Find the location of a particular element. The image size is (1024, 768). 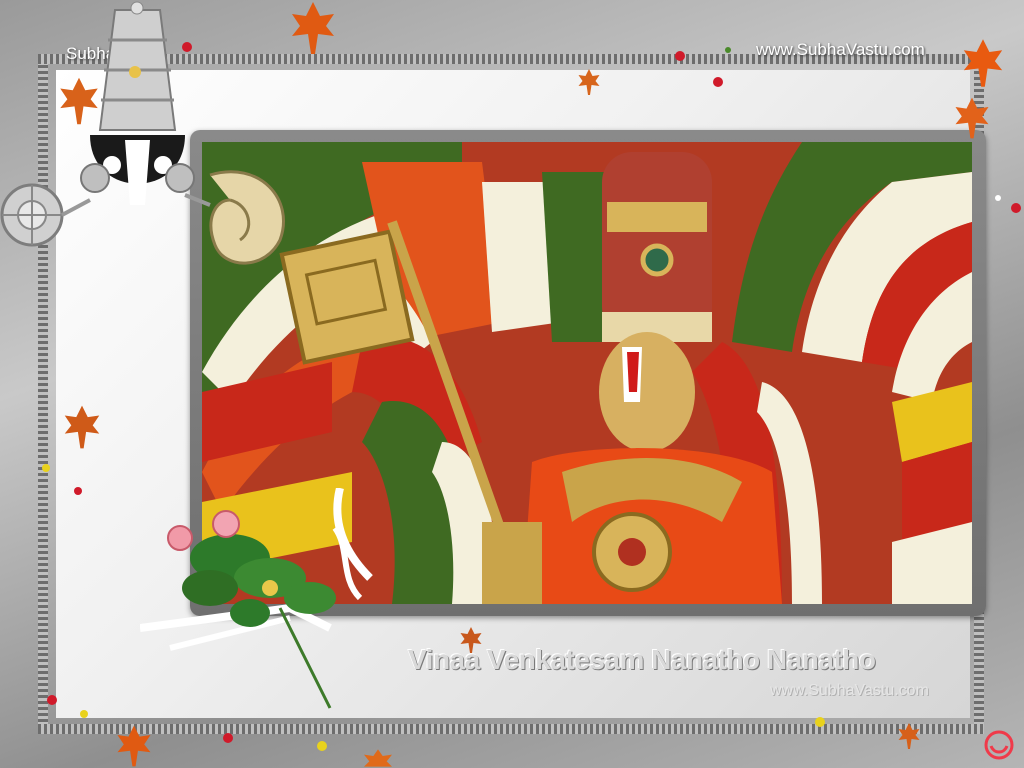

conch-icon is located at coordinates (247, 217).